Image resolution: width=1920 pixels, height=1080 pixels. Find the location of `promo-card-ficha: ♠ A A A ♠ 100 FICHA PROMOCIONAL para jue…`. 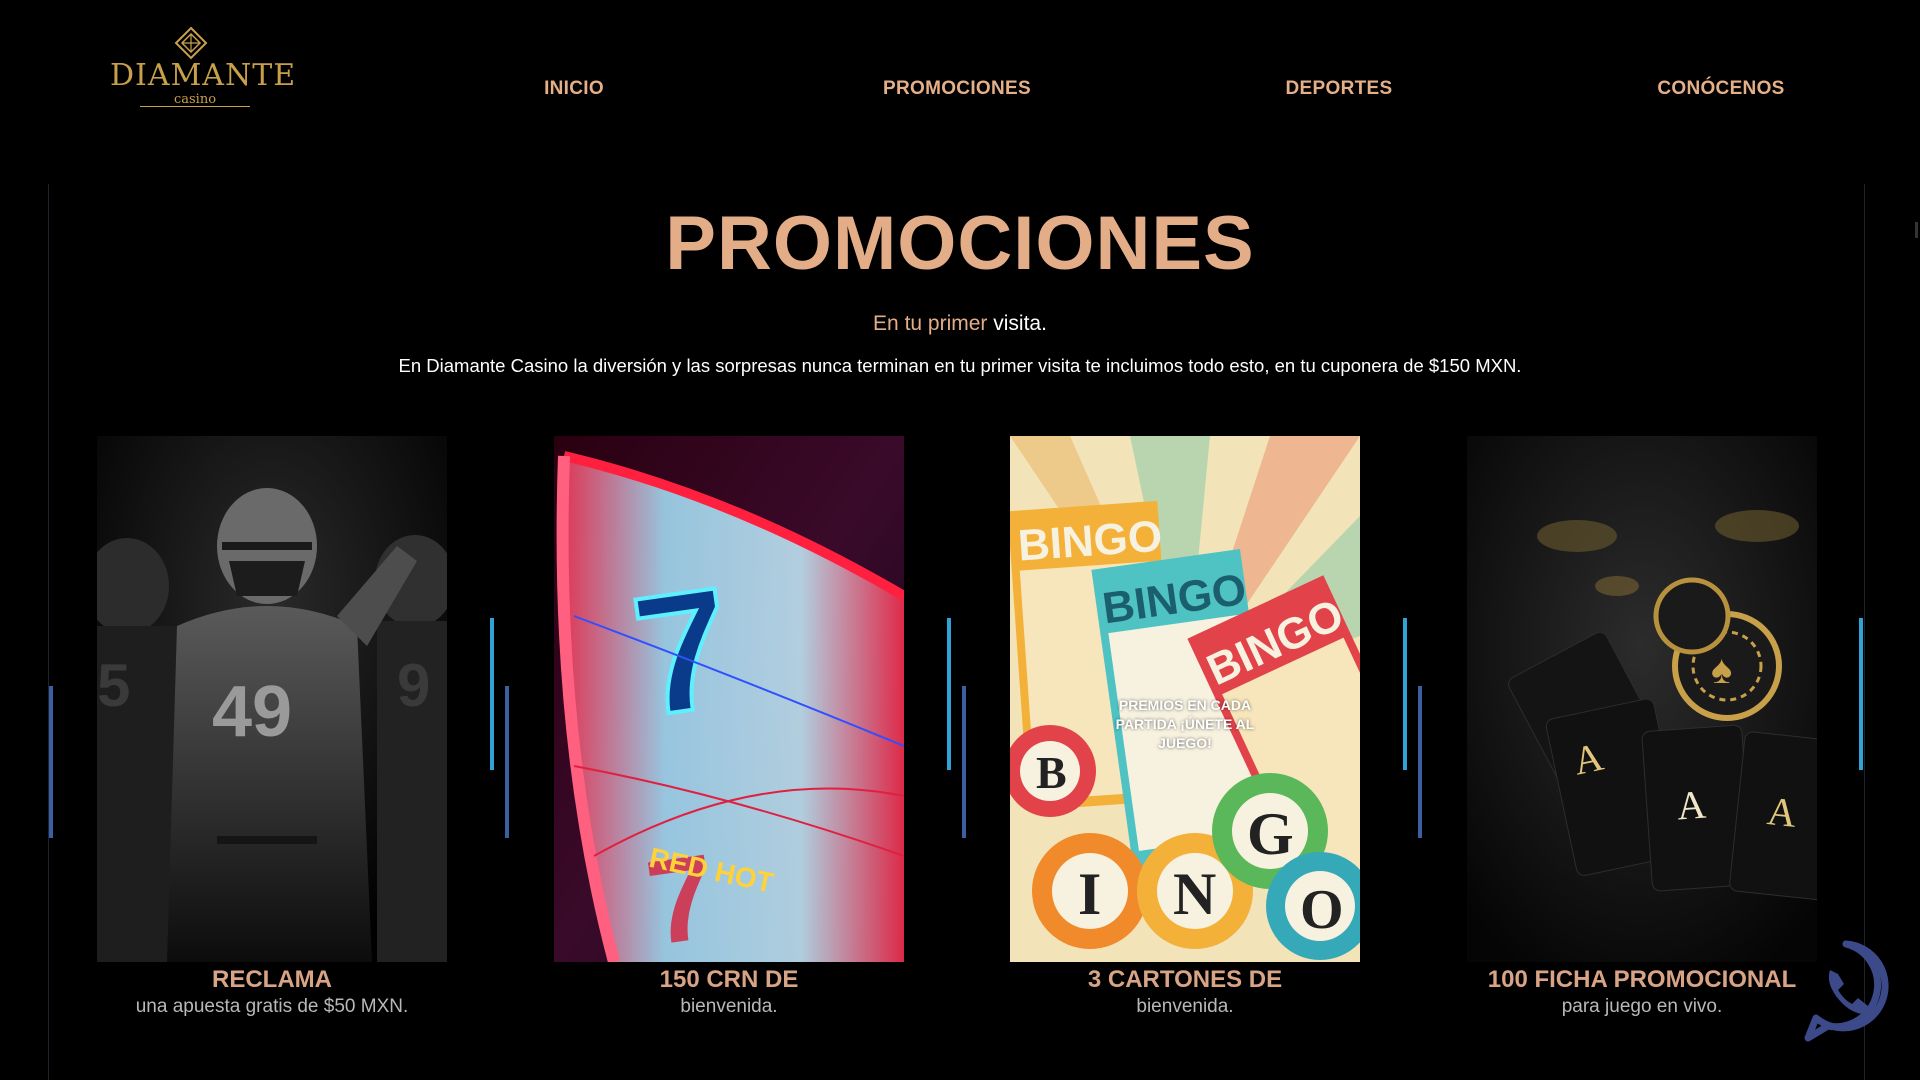

promo-card-ficha: ♠ A A A ♠ 100 FICHA PROMOCIONAL para jue… is located at coordinates (1642, 727).